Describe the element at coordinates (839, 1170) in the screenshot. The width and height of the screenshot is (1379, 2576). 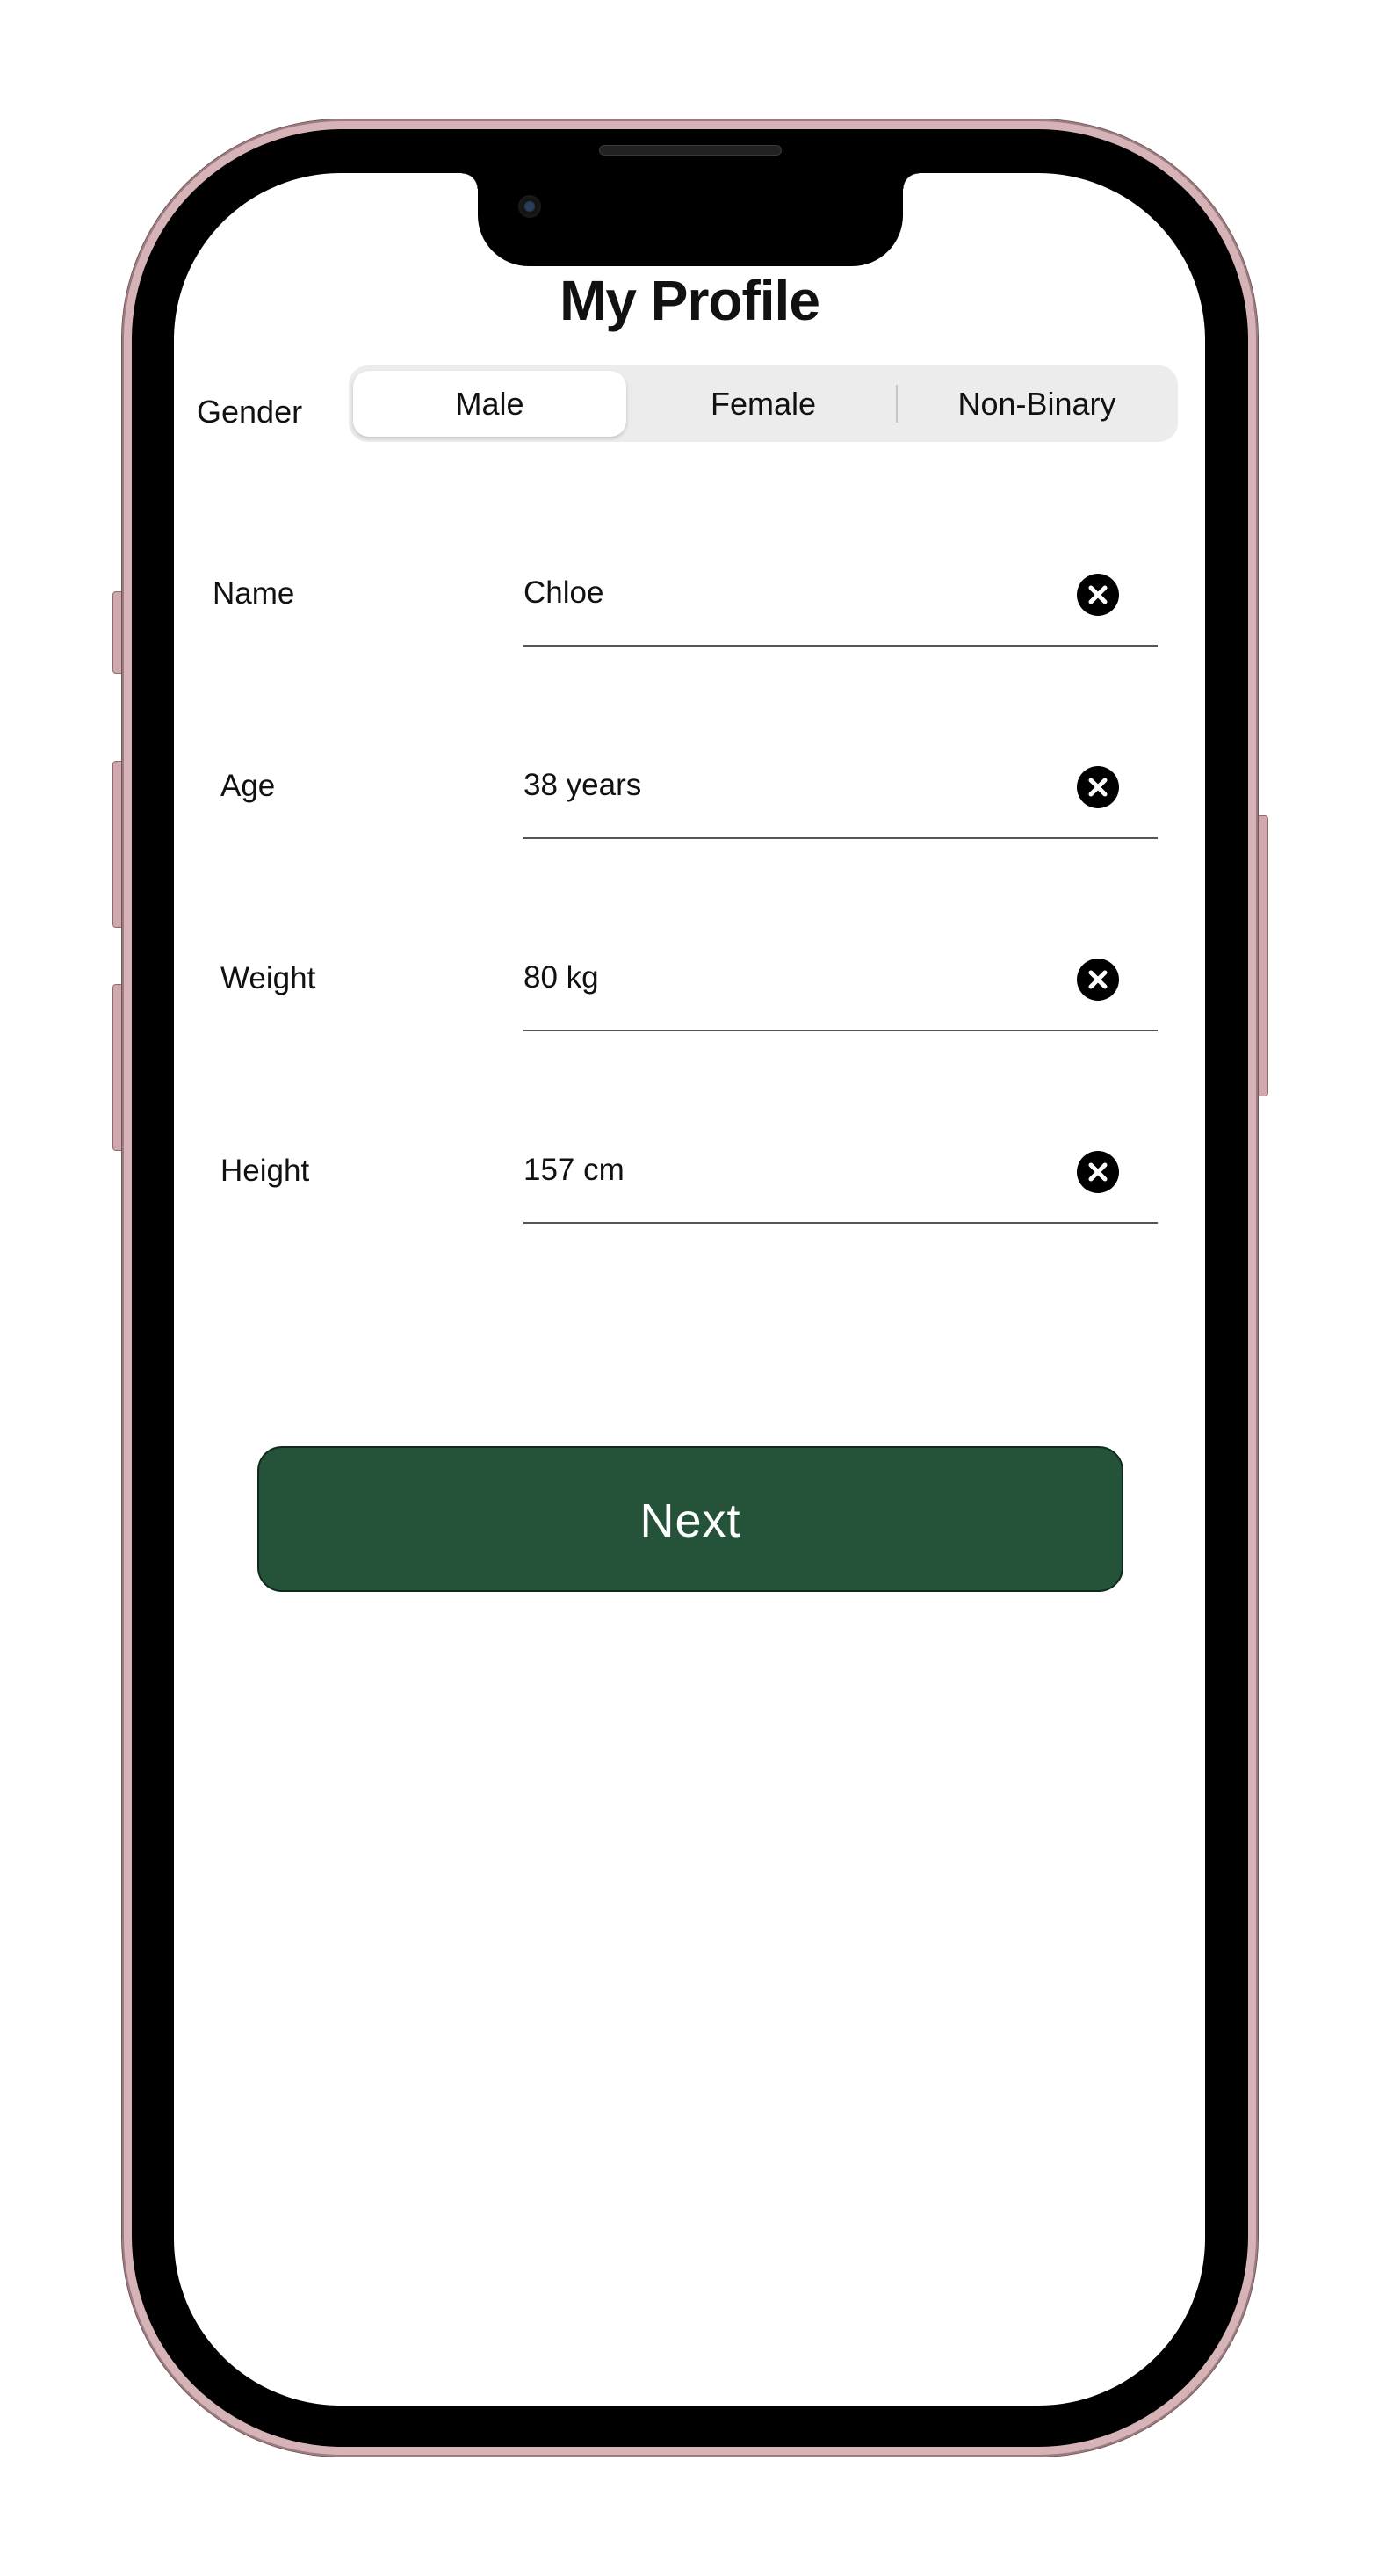
I see `height-field` at that location.